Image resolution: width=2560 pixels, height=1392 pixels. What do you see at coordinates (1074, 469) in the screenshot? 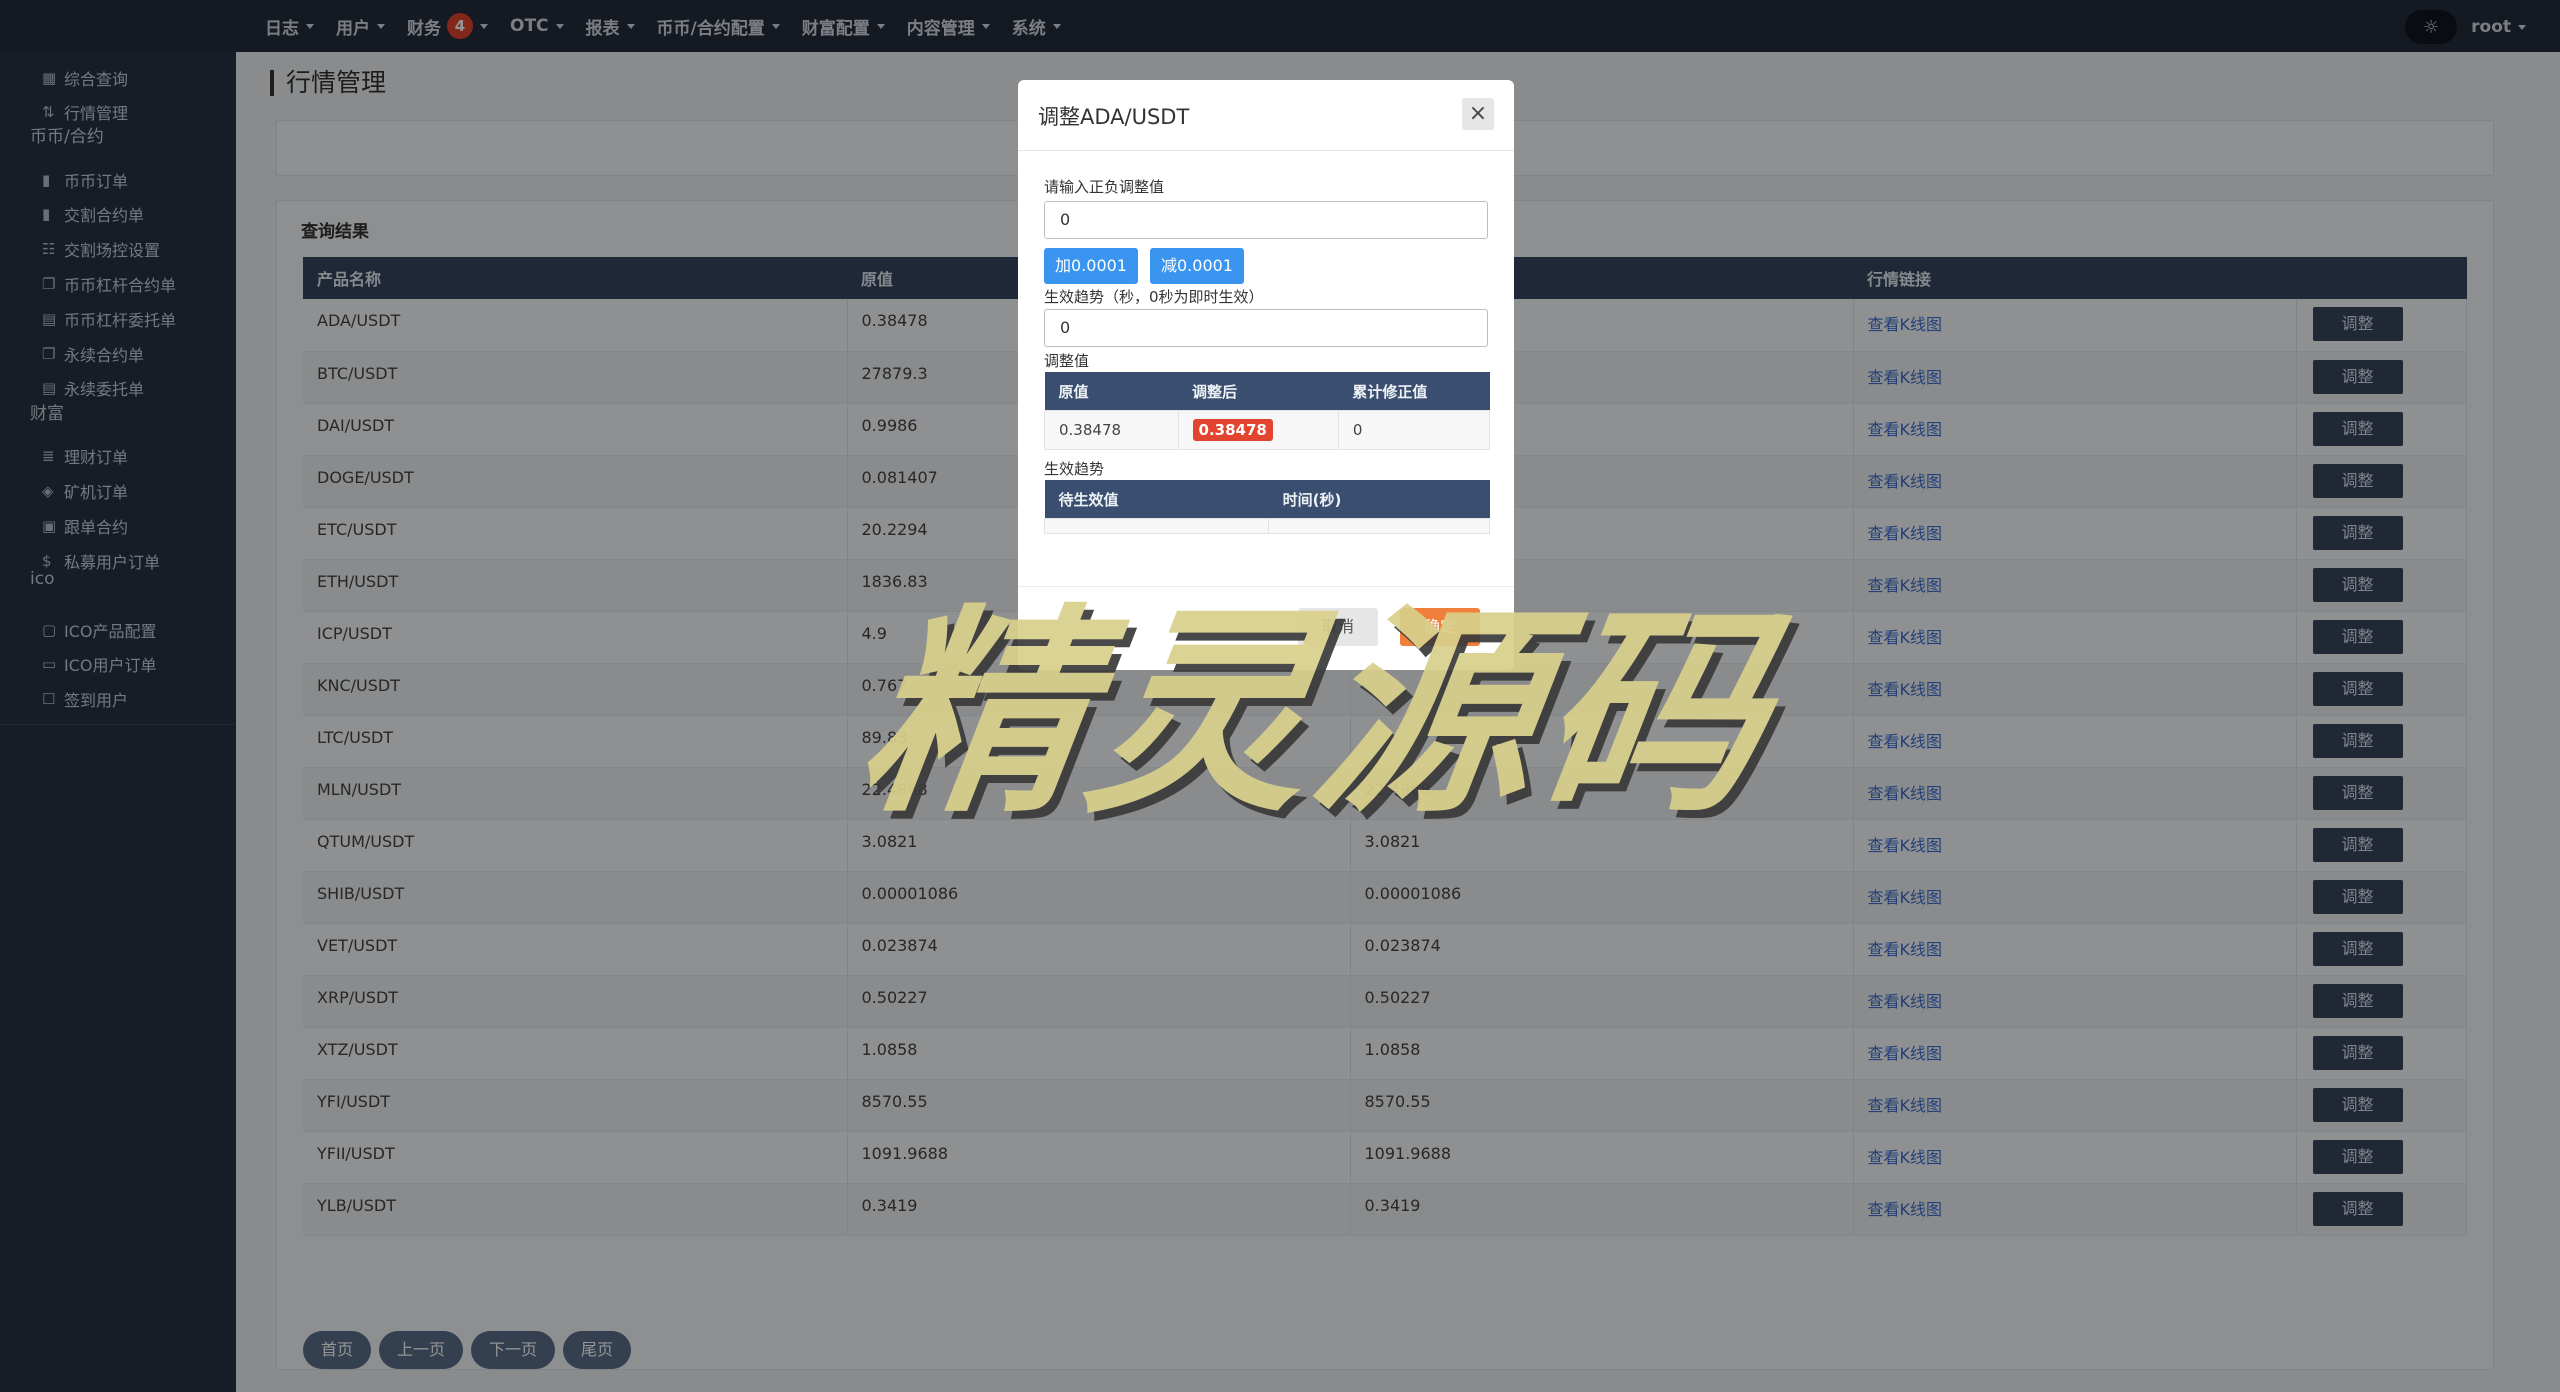
I see `effect-table-label: 生效趋势` at bounding box center [1074, 469].